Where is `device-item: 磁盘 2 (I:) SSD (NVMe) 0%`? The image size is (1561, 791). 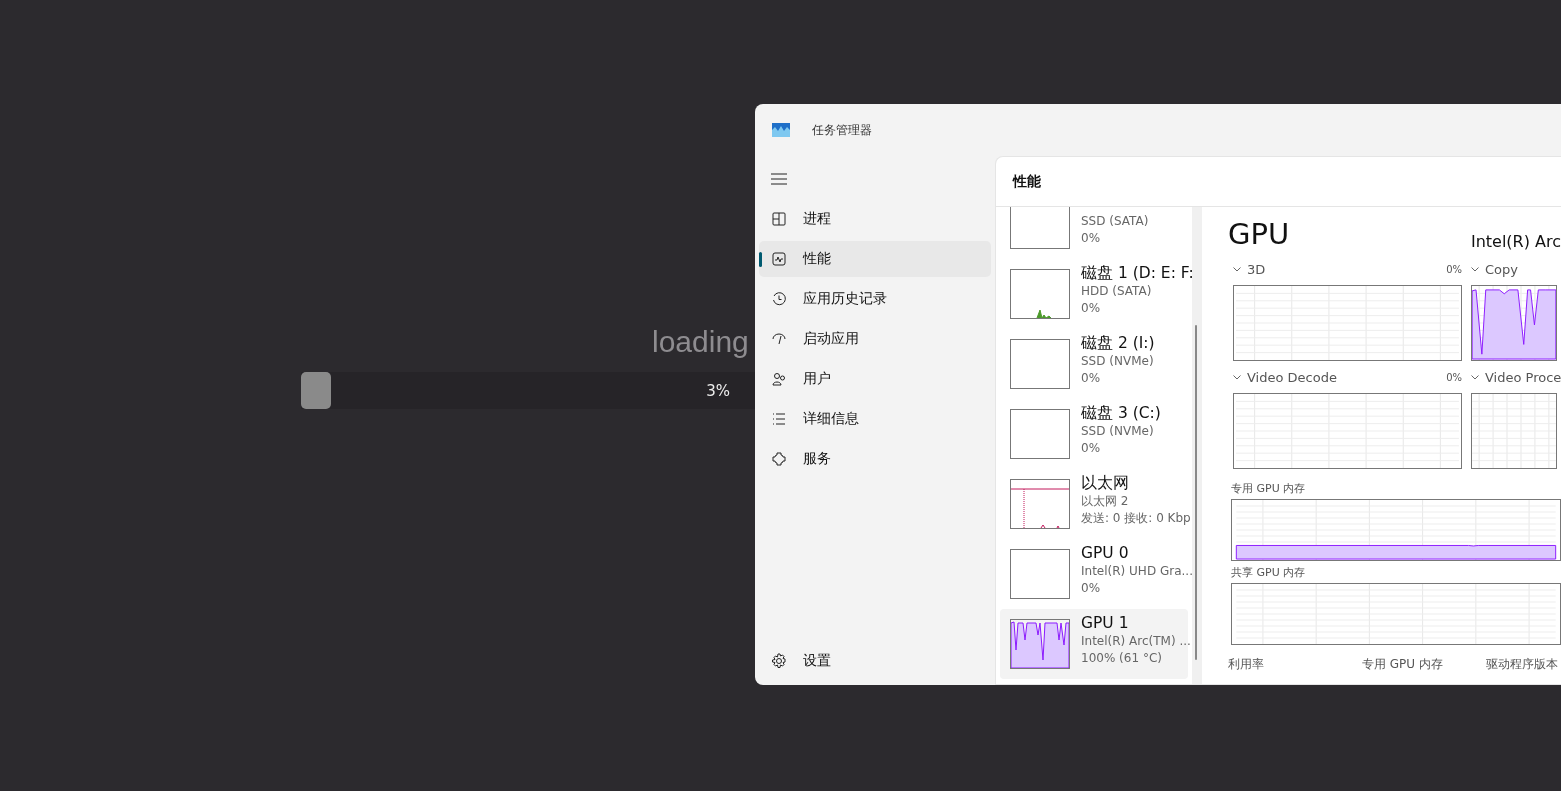 device-item: 磁盘 2 (I:) SSD (NVMe) 0% is located at coordinates (1094, 364).